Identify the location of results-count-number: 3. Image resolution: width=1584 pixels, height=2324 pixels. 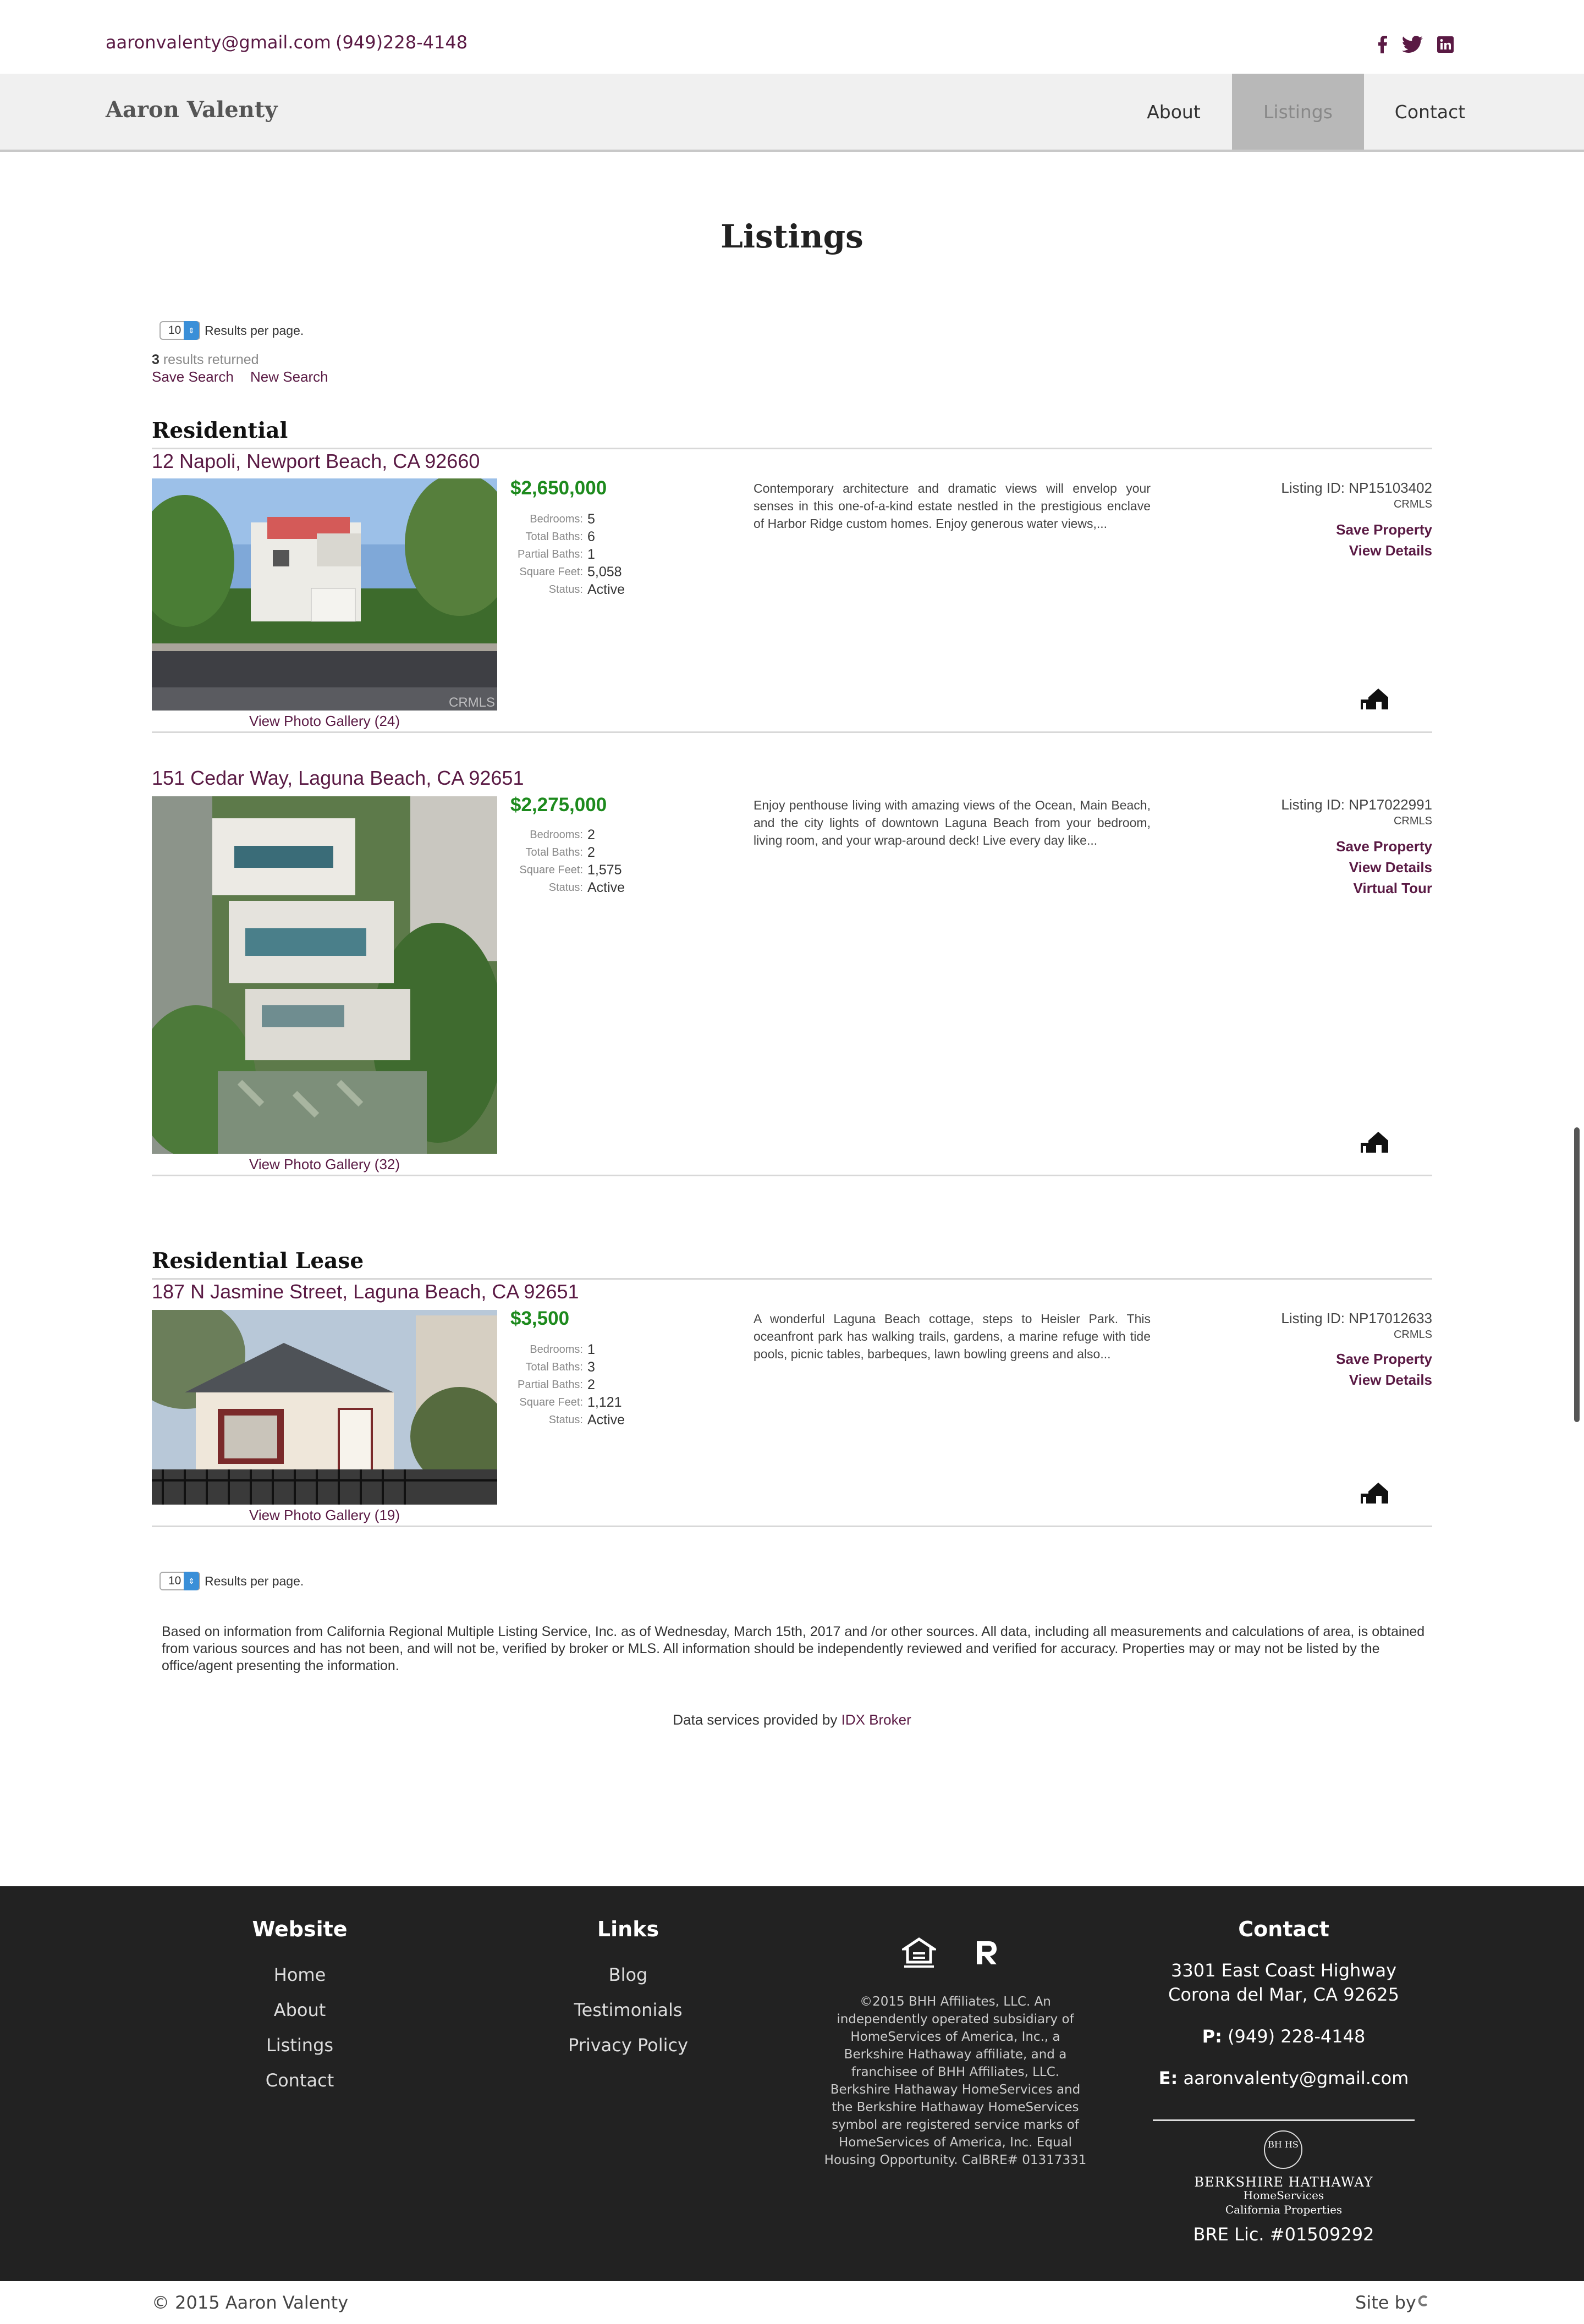
(156, 359).